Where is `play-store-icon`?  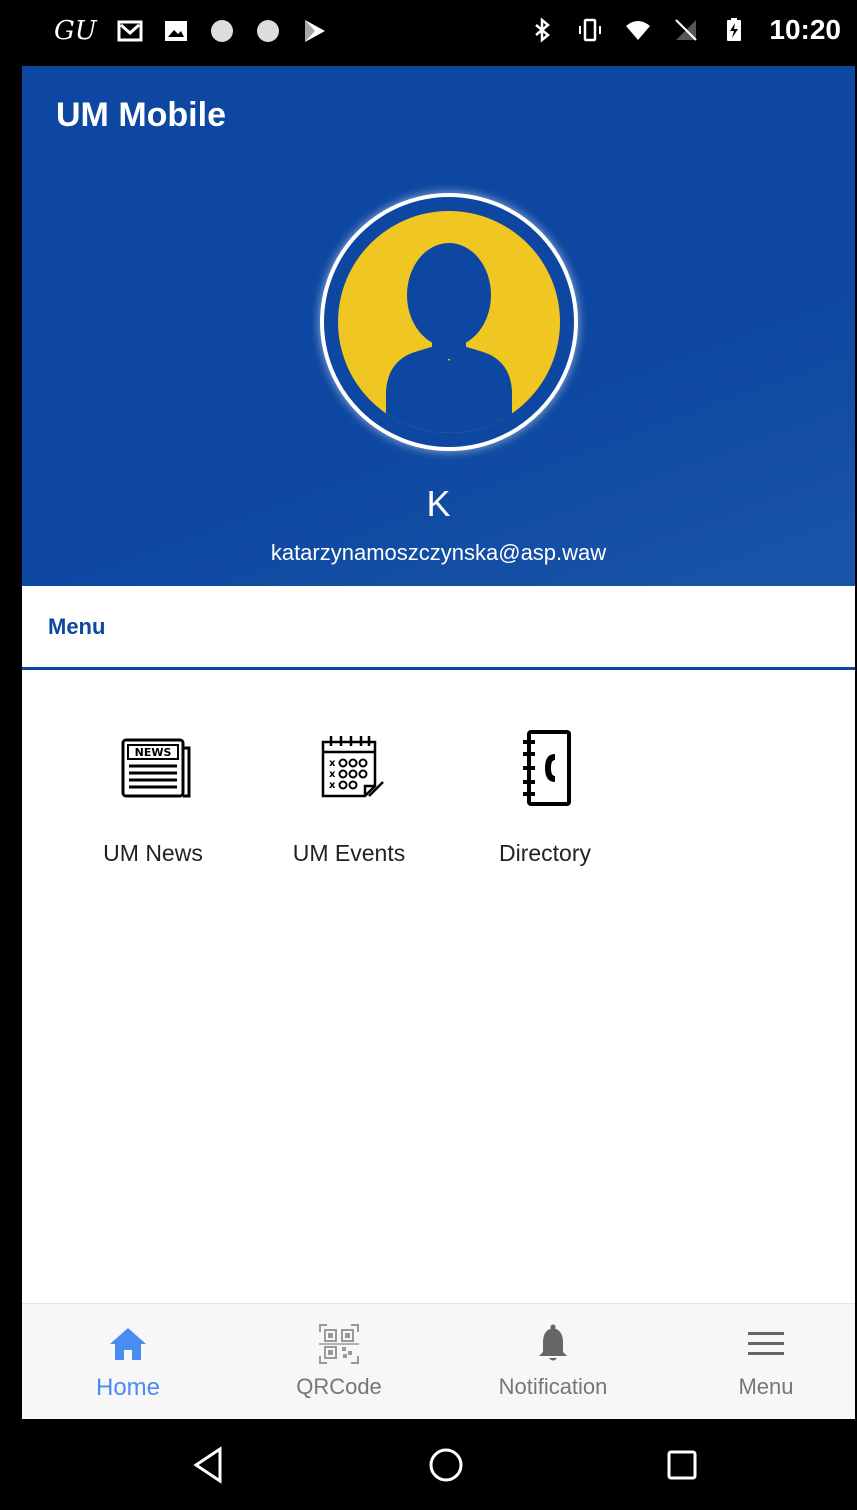 play-store-icon is located at coordinates (314, 31).